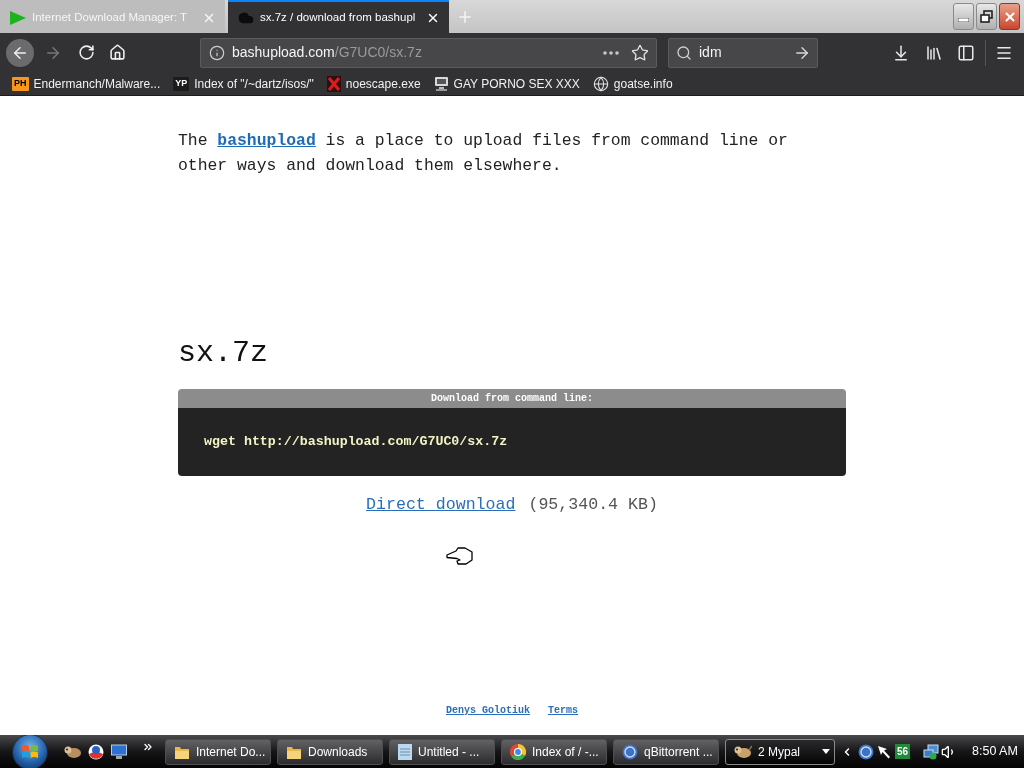 The width and height of the screenshot is (1024, 768). I want to click on reload-icon, so click(86, 52).